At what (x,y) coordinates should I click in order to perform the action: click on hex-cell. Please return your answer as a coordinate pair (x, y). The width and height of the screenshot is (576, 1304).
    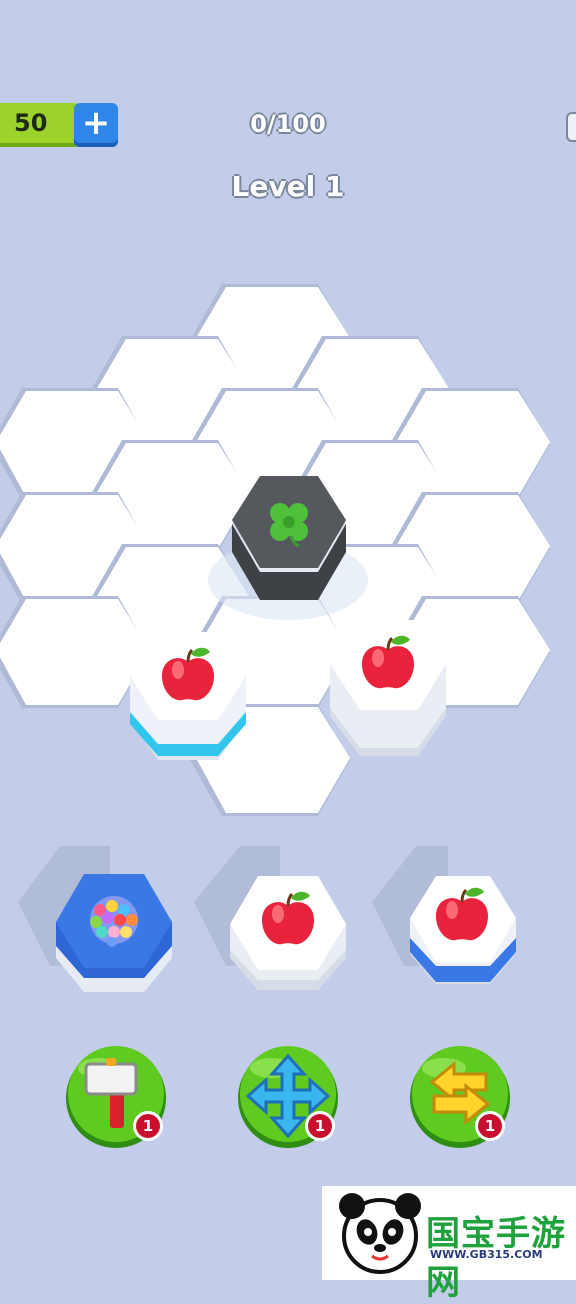
    Looking at the image, I should click on (75, 652).